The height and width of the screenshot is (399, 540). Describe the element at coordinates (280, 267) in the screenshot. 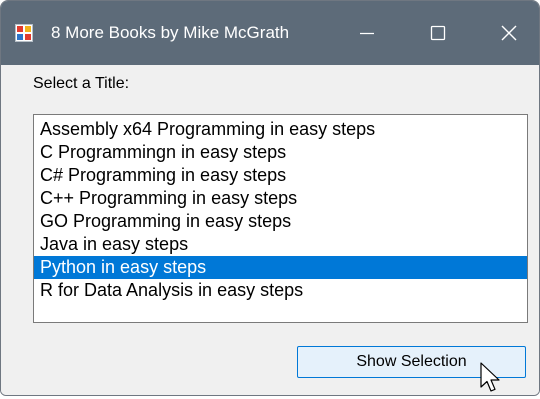

I see `list-item-selected: Python in easy steps` at that location.